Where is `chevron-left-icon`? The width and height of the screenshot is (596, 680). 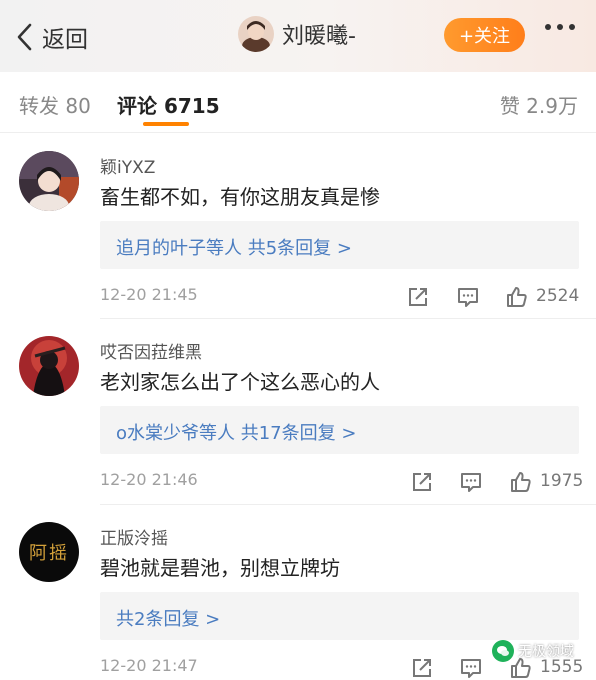
chevron-left-icon is located at coordinates (24, 37).